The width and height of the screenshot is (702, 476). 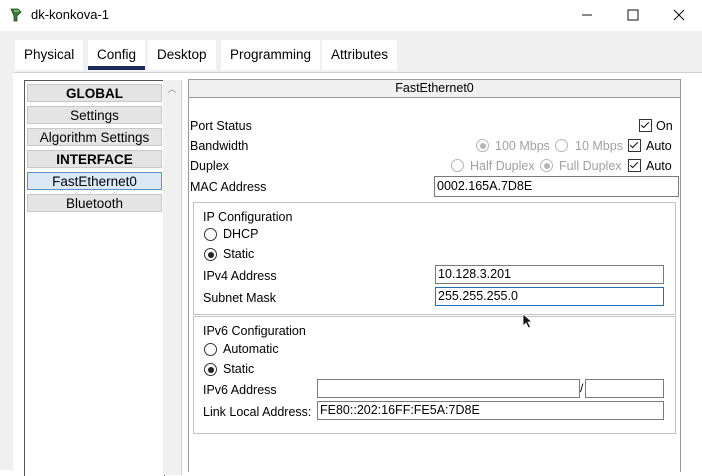 What do you see at coordinates (240, 390) in the screenshot?
I see `ipv6-address-label: IPv6 Address` at bounding box center [240, 390].